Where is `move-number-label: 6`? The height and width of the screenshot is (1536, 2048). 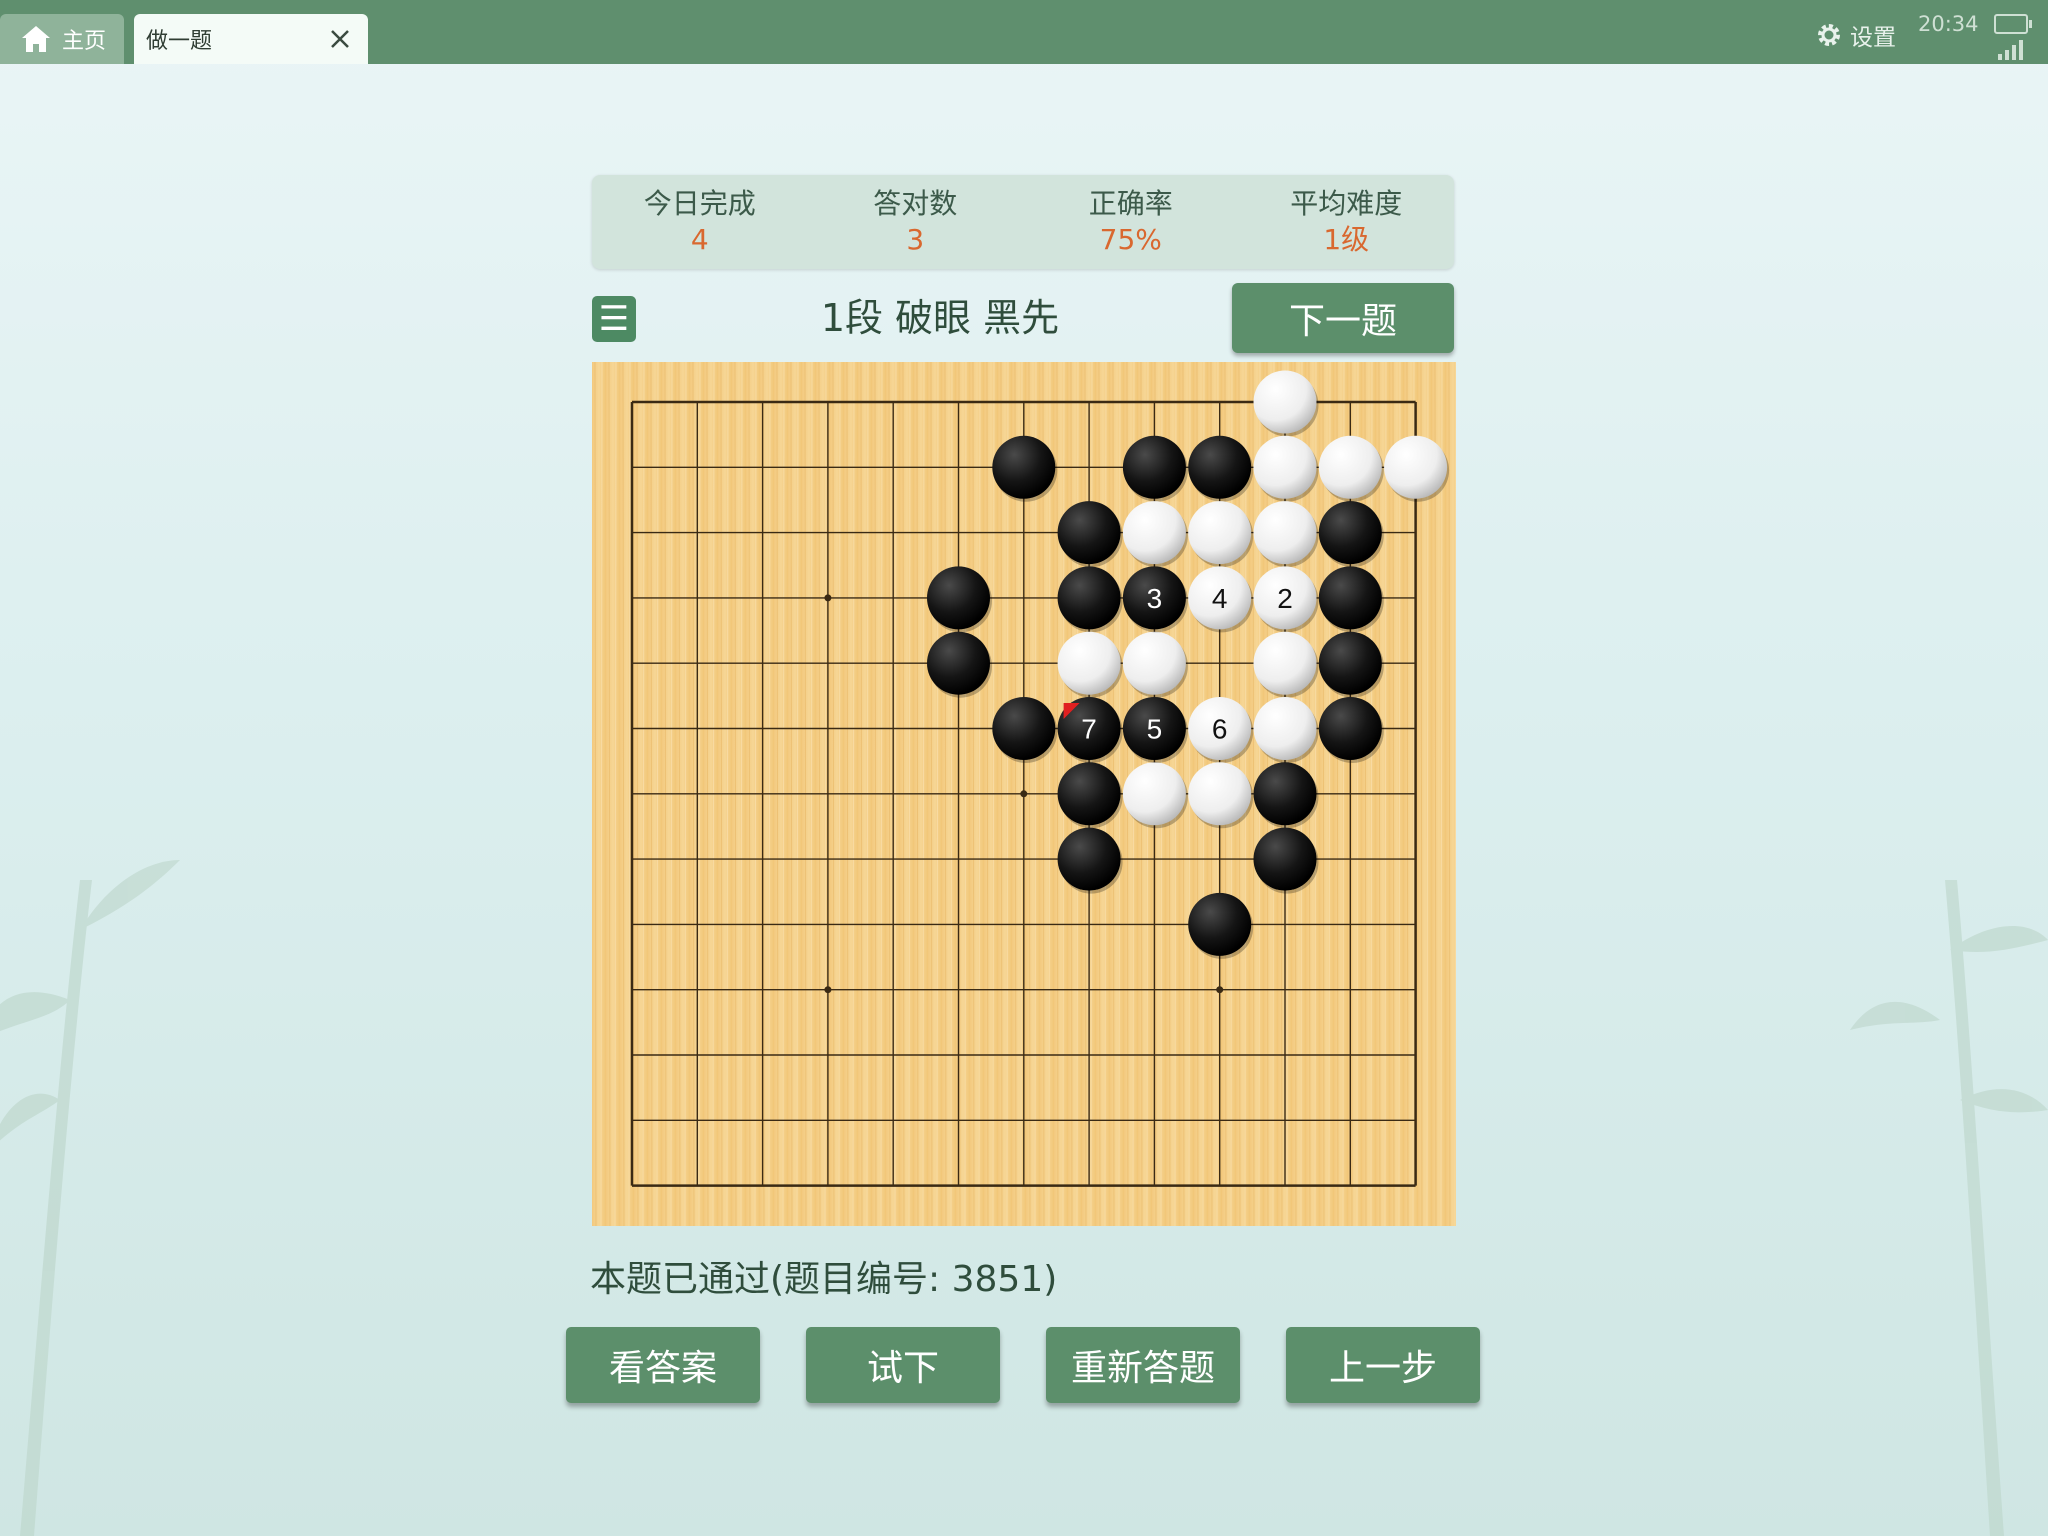
move-number-label: 6 is located at coordinates (1220, 729).